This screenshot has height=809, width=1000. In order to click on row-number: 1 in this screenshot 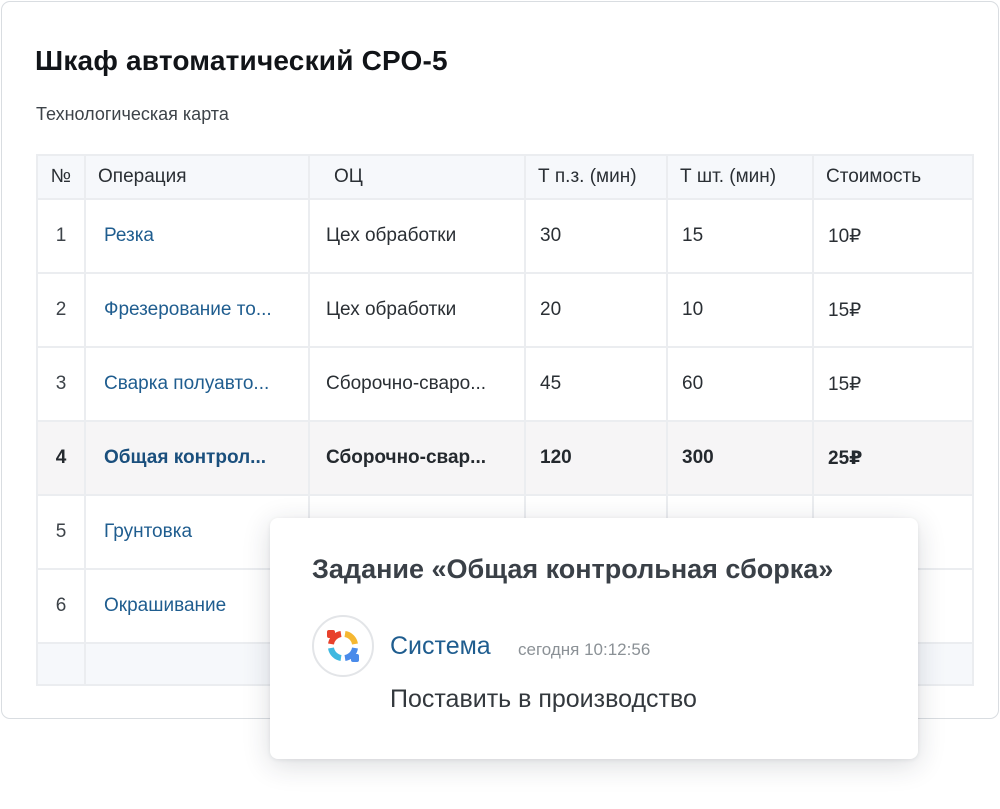, I will do `click(61, 236)`.